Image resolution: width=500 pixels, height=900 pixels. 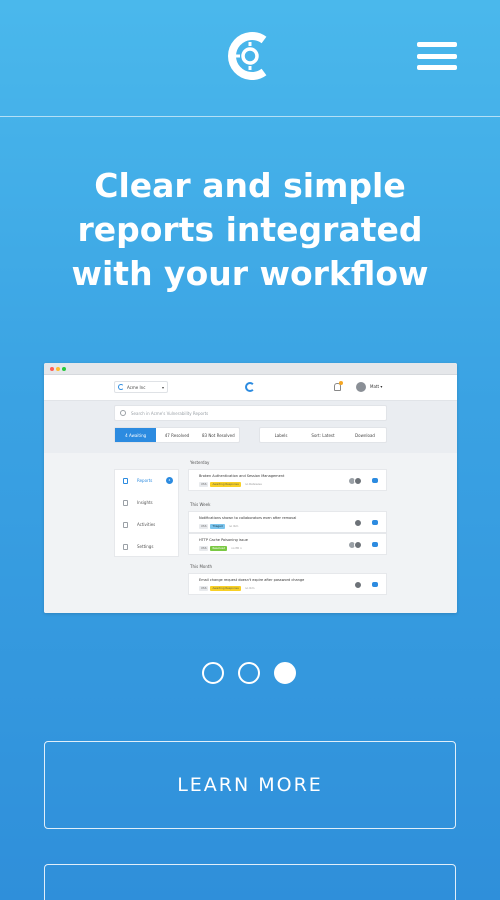 I want to click on download-button: Download, so click(x=365, y=435).